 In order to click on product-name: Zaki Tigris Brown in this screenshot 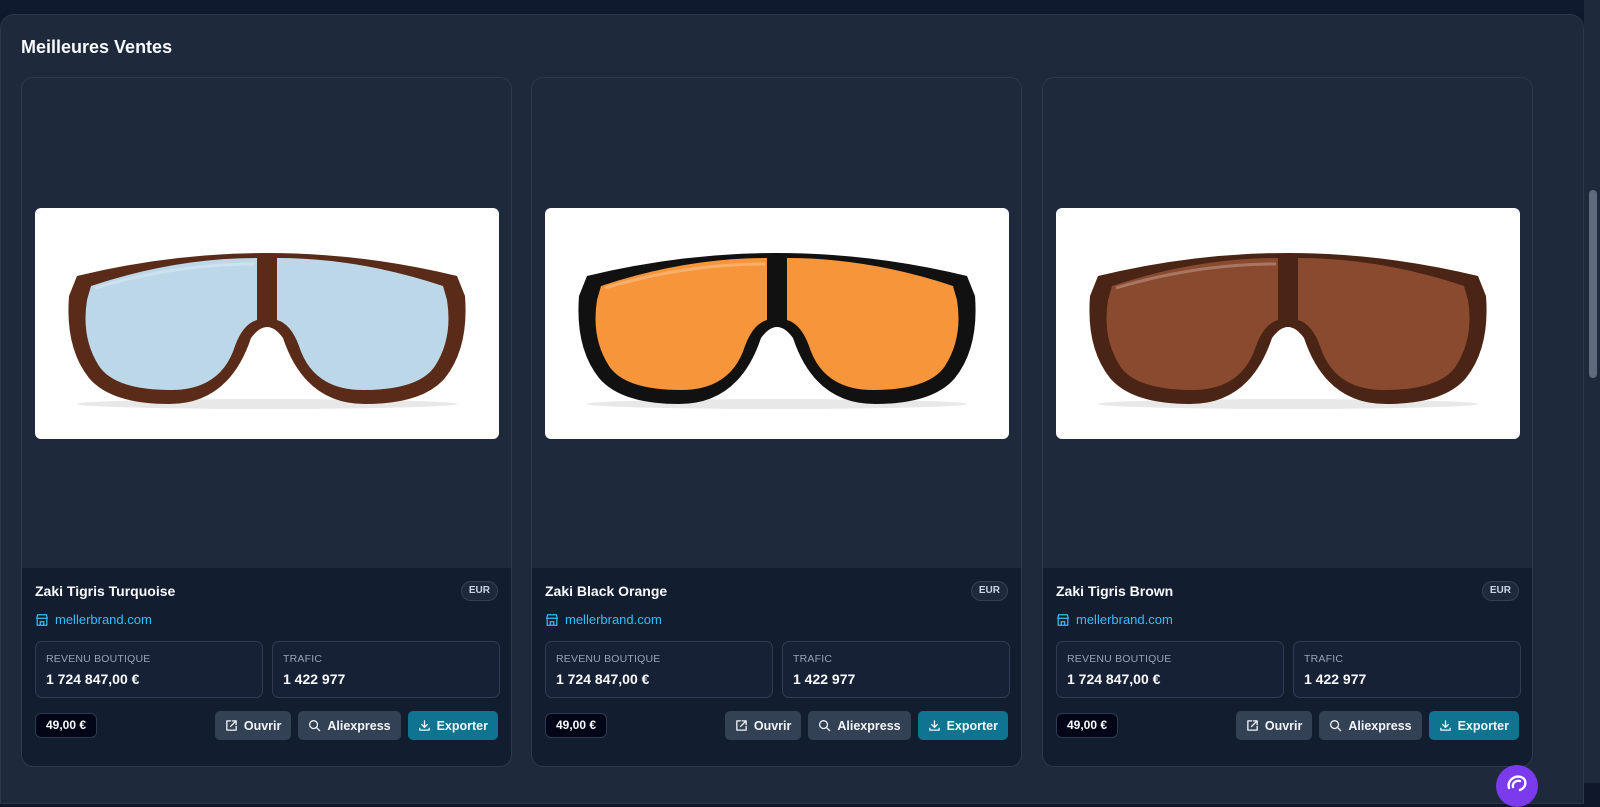, I will do `click(1115, 591)`.